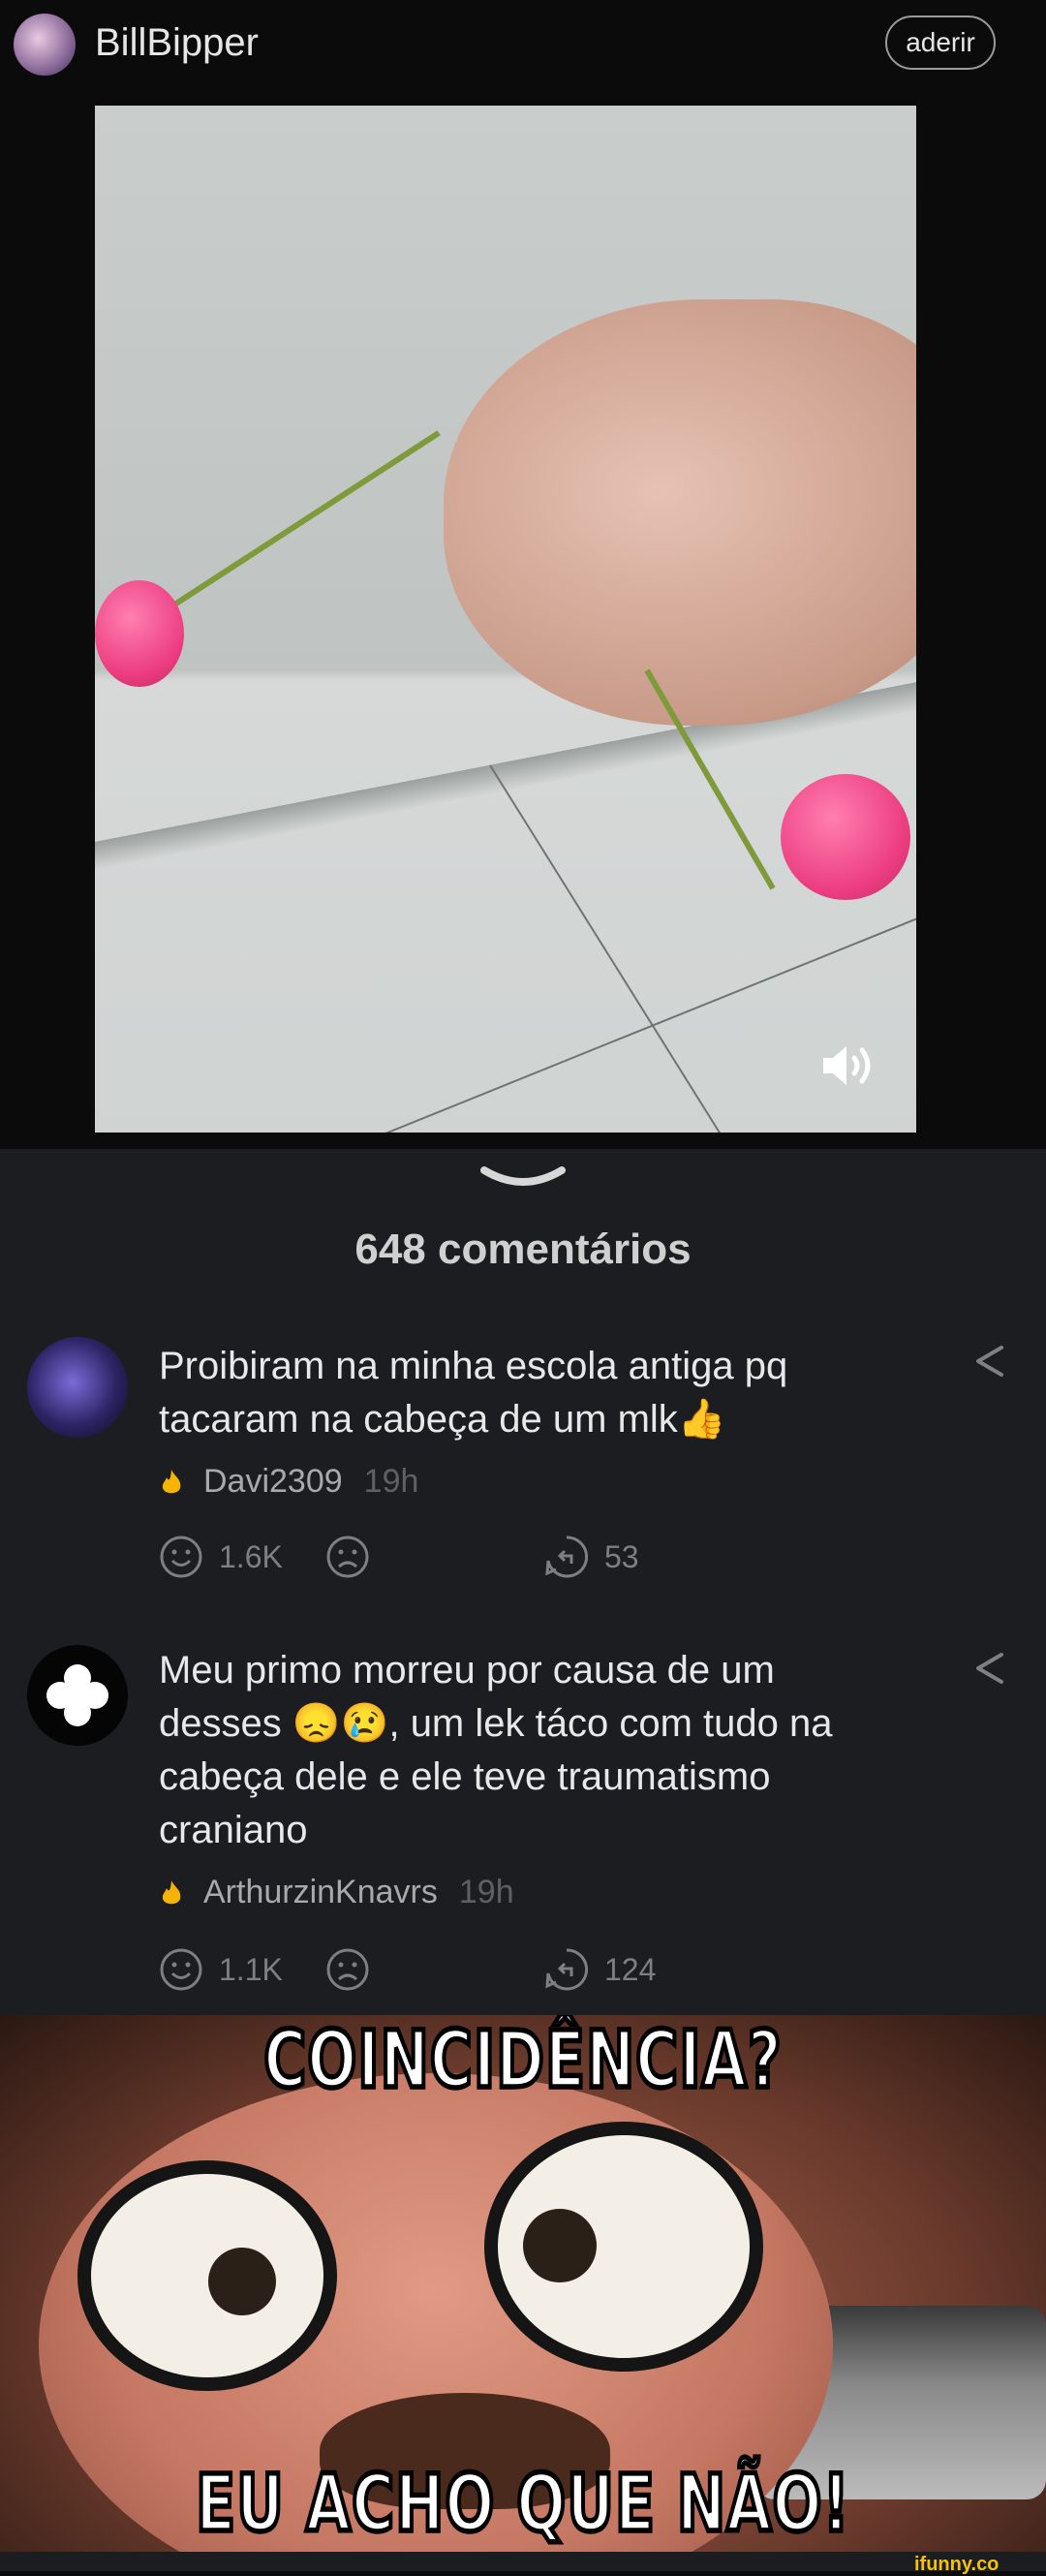 This screenshot has height=2576, width=1046. I want to click on comment-author: Davi2309, so click(273, 1482).